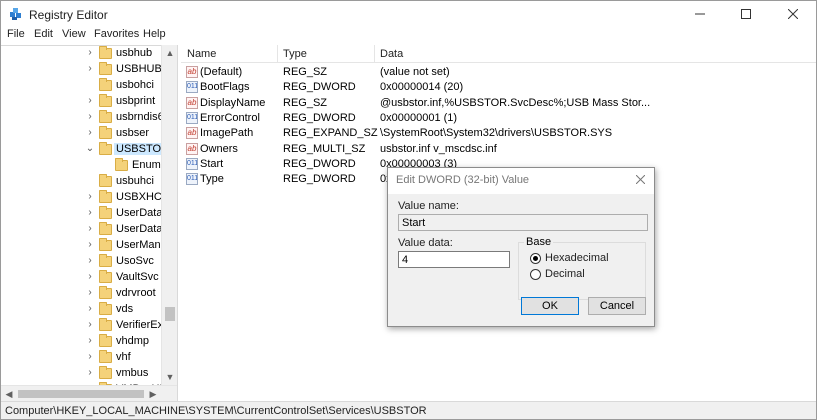 The height and width of the screenshot is (420, 817). Describe the element at coordinates (463, 180) in the screenshot. I see `dialog-title: Edit DWORD (32-bit) Value` at that location.